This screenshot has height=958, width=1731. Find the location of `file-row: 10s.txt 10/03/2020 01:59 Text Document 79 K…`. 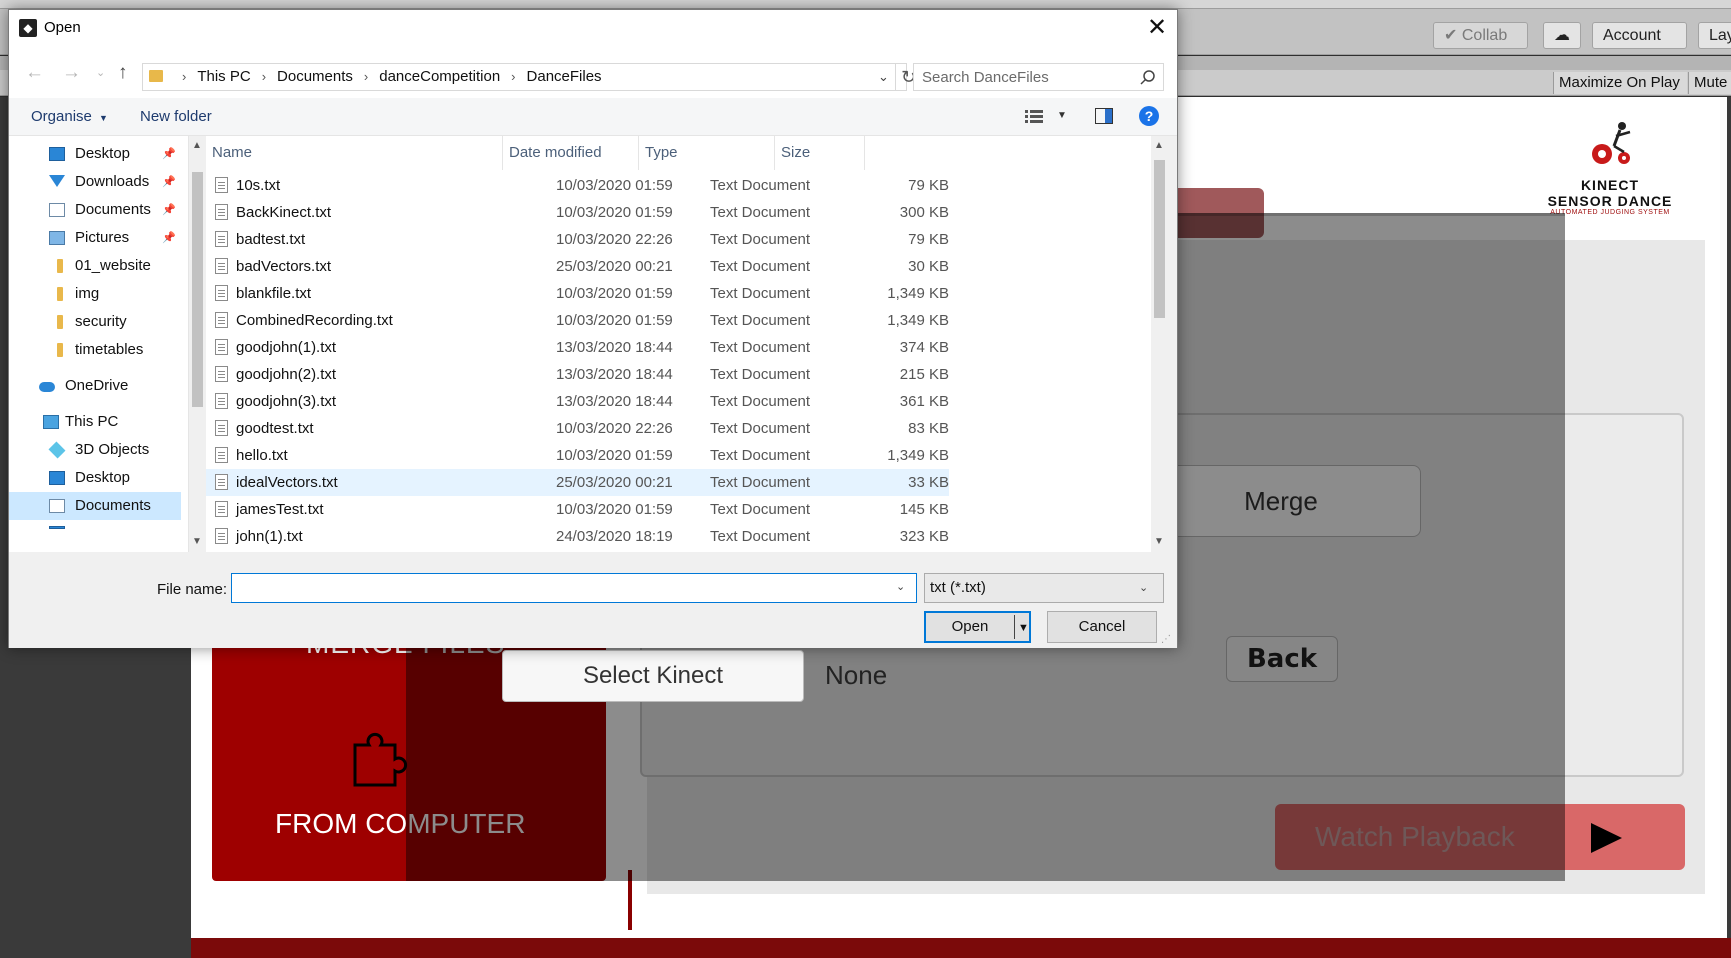

file-row: 10s.txt 10/03/2020 01:59 Text Document 79 K… is located at coordinates (577, 185).